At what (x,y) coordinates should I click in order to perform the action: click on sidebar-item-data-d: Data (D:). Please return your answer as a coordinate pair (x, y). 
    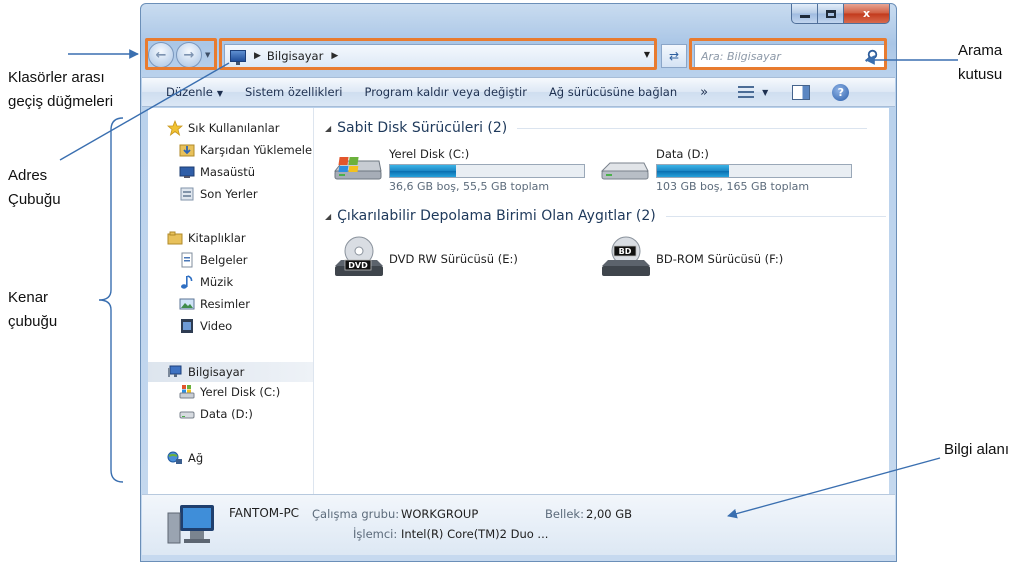
    Looking at the image, I should click on (216, 414).